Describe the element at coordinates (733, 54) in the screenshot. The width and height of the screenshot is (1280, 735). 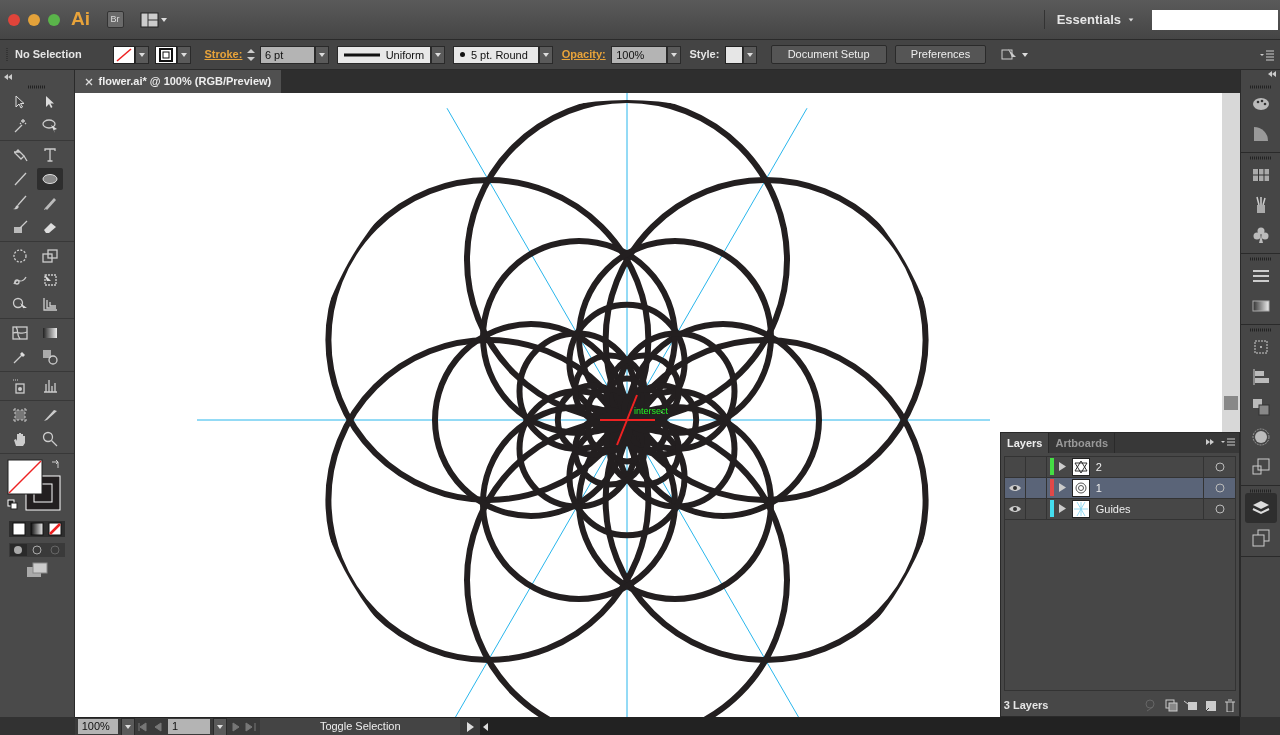
I see `style-swatch` at that location.